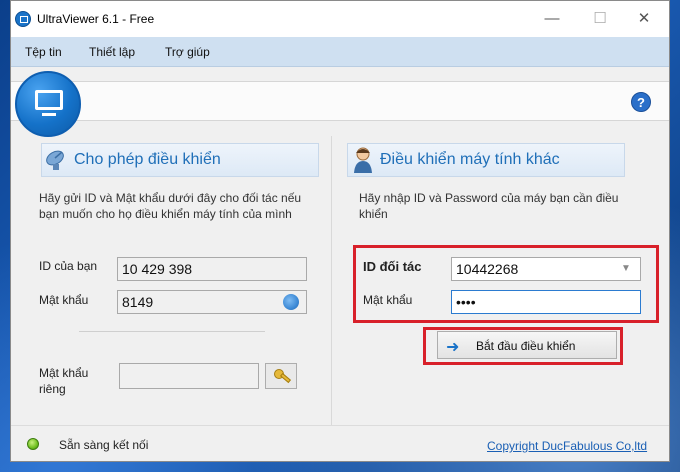 Image resolution: width=680 pixels, height=472 pixels. Describe the element at coordinates (104, 445) in the screenshot. I see `status-text: Sẵn sàng kết nối` at that location.